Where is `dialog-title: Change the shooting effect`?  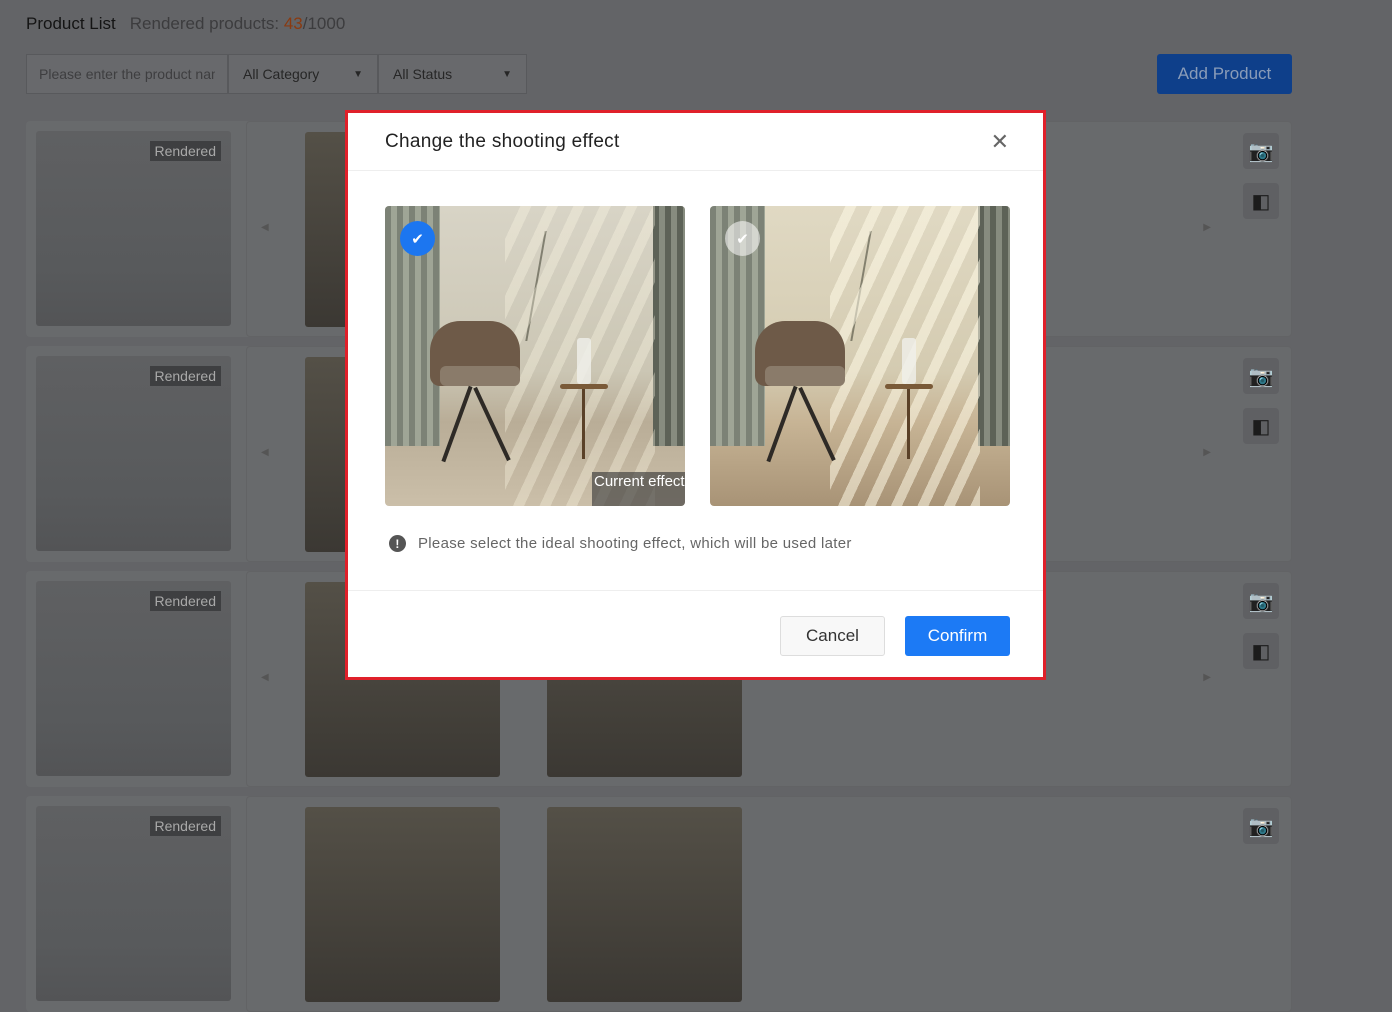
dialog-title: Change the shooting effect is located at coordinates (502, 141).